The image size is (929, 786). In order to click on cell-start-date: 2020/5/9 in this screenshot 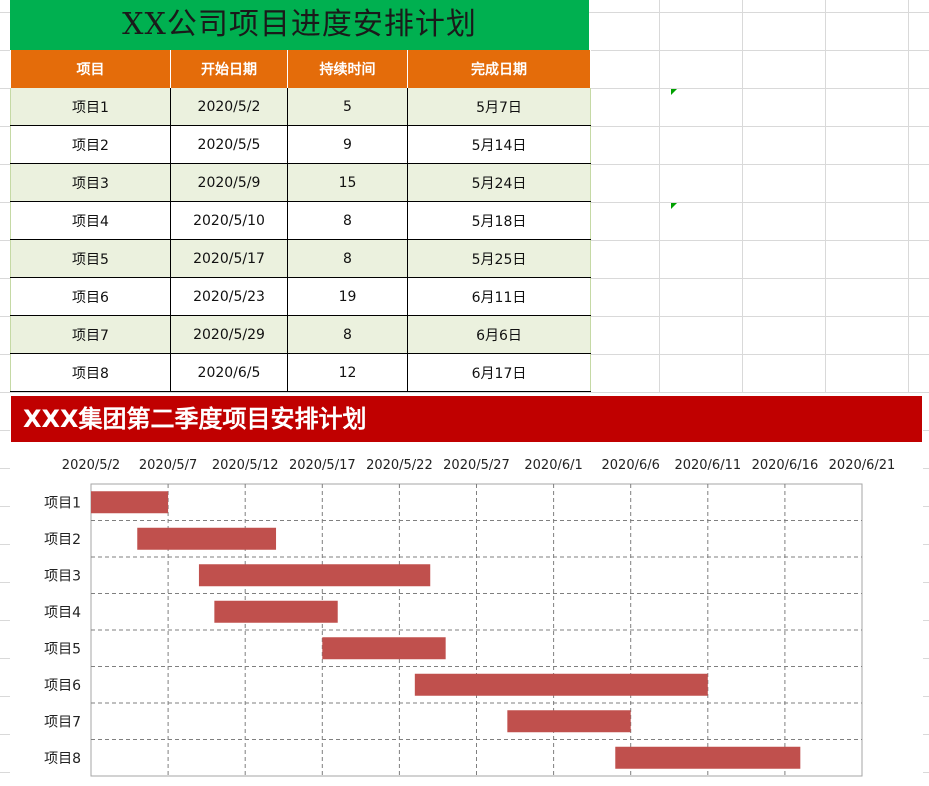, I will do `click(229, 182)`.